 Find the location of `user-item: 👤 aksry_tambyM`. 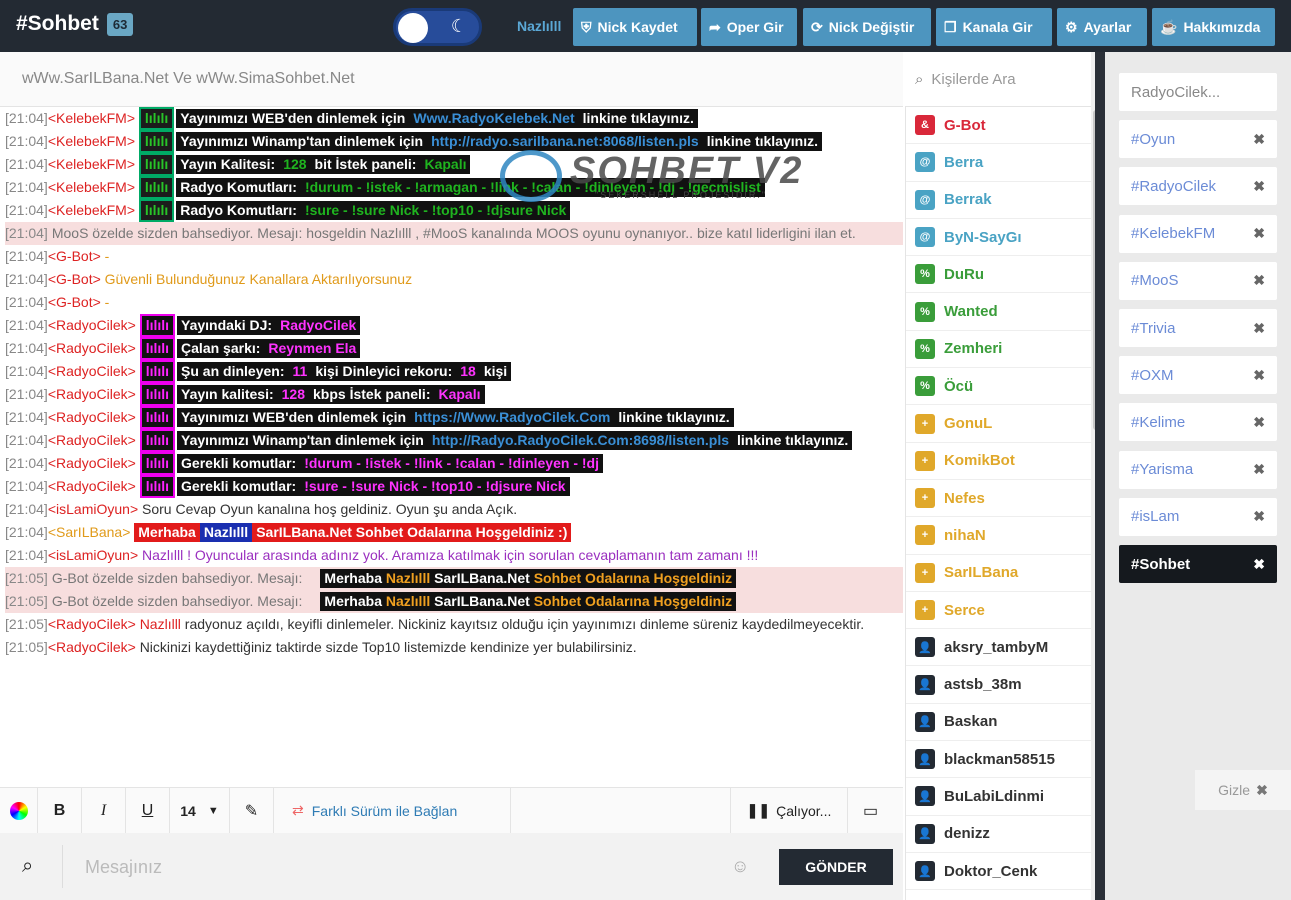

user-item: 👤 aksry_tambyM is located at coordinates (998, 648).